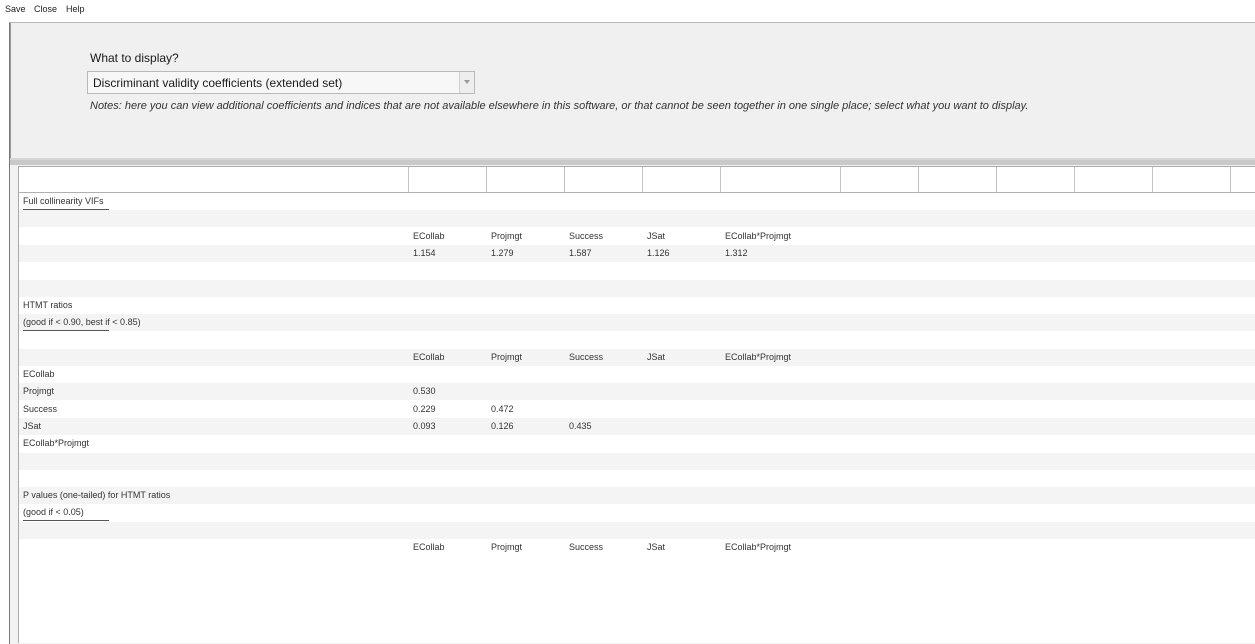 The height and width of the screenshot is (644, 1255). What do you see at coordinates (526, 426) in the screenshot?
I see `value-cell: 0.126` at bounding box center [526, 426].